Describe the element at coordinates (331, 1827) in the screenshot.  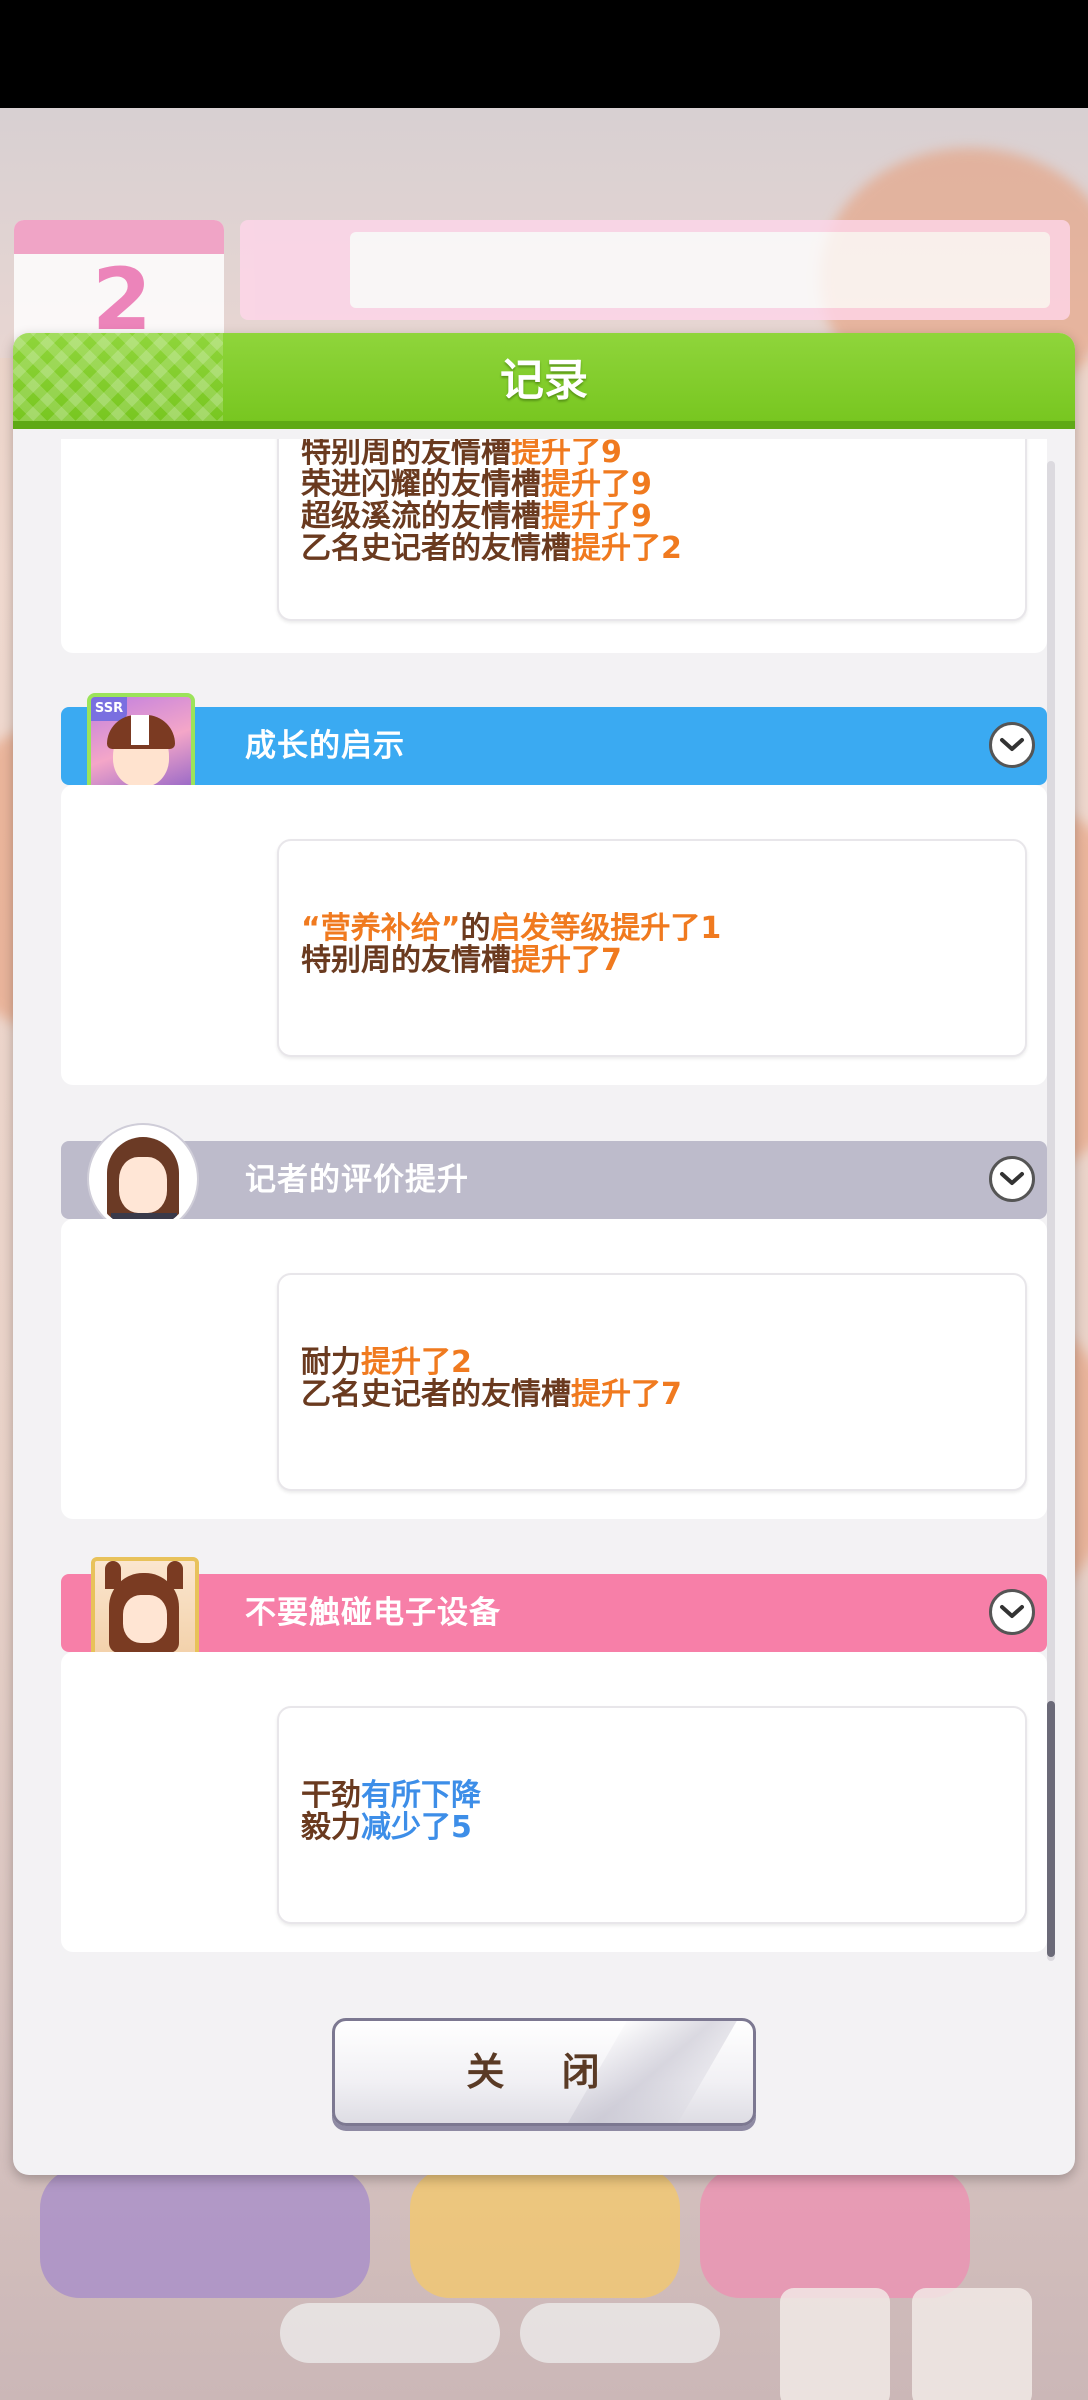
I see `record-text: 毅力` at that location.